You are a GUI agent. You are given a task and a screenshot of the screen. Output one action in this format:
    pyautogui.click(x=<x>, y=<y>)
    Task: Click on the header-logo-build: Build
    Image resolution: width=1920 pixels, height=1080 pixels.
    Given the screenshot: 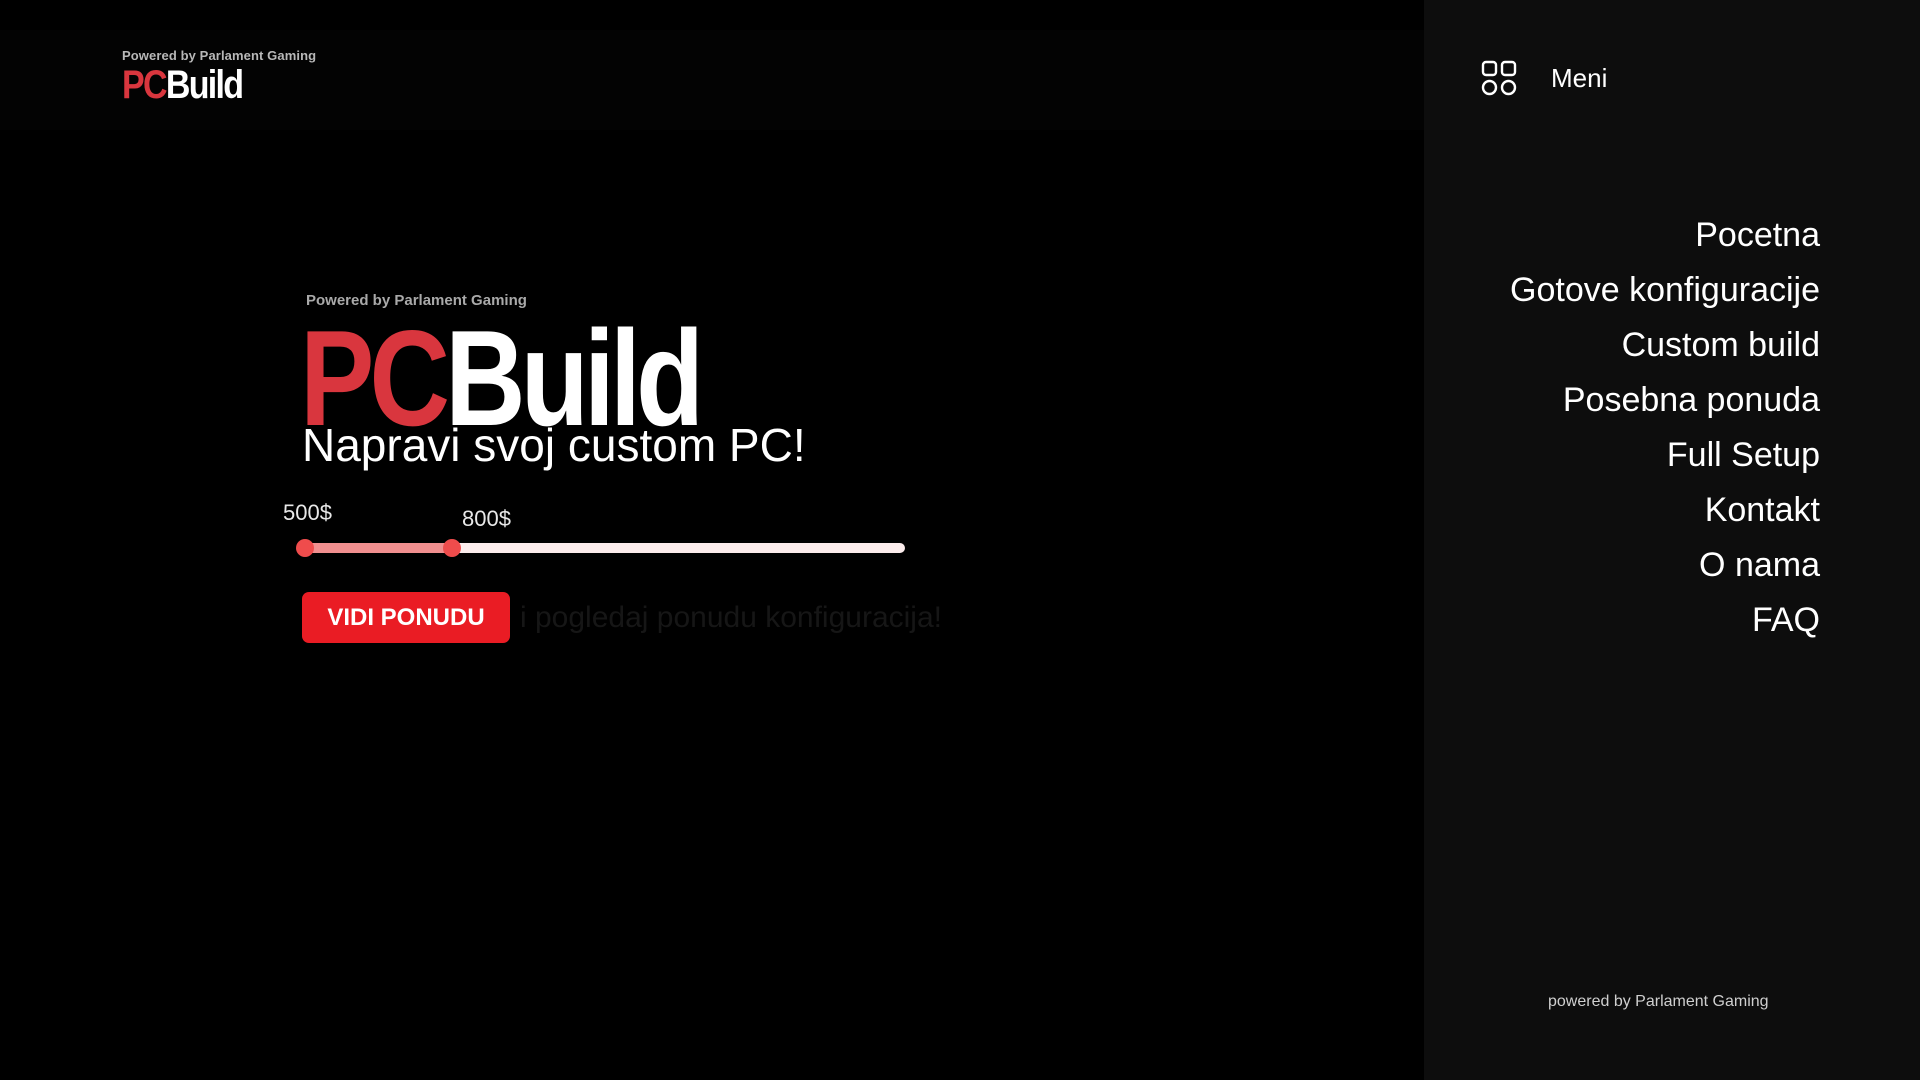 What is the action you would take?
    pyautogui.click(x=204, y=85)
    